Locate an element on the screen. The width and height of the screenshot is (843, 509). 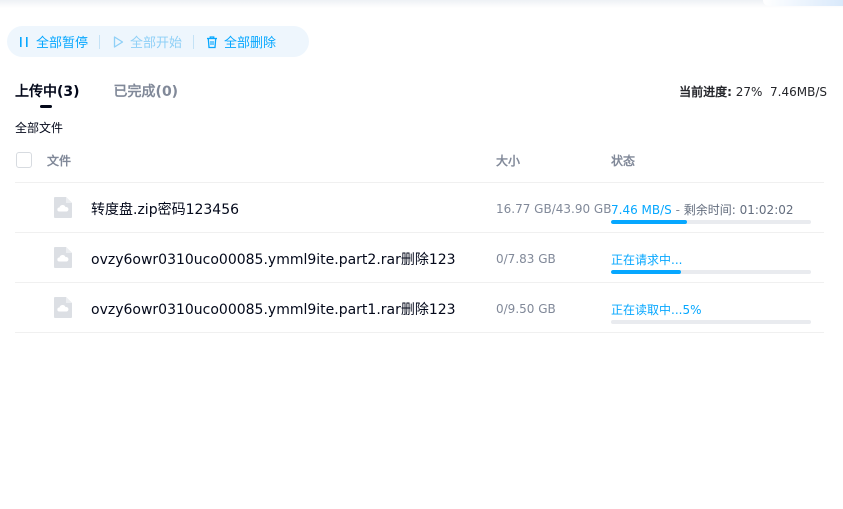
table-header: 文件 大小 状态 is located at coordinates (419, 166).